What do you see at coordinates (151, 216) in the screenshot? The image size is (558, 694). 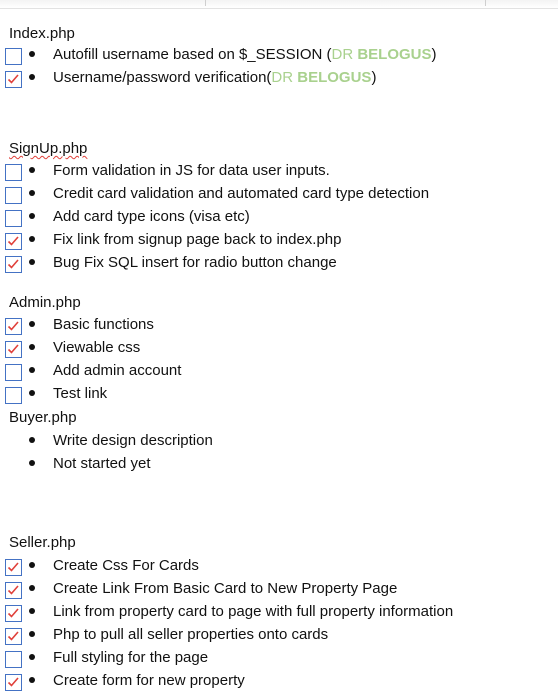 I see `item-text: Add card type icons (visa etc)` at bounding box center [151, 216].